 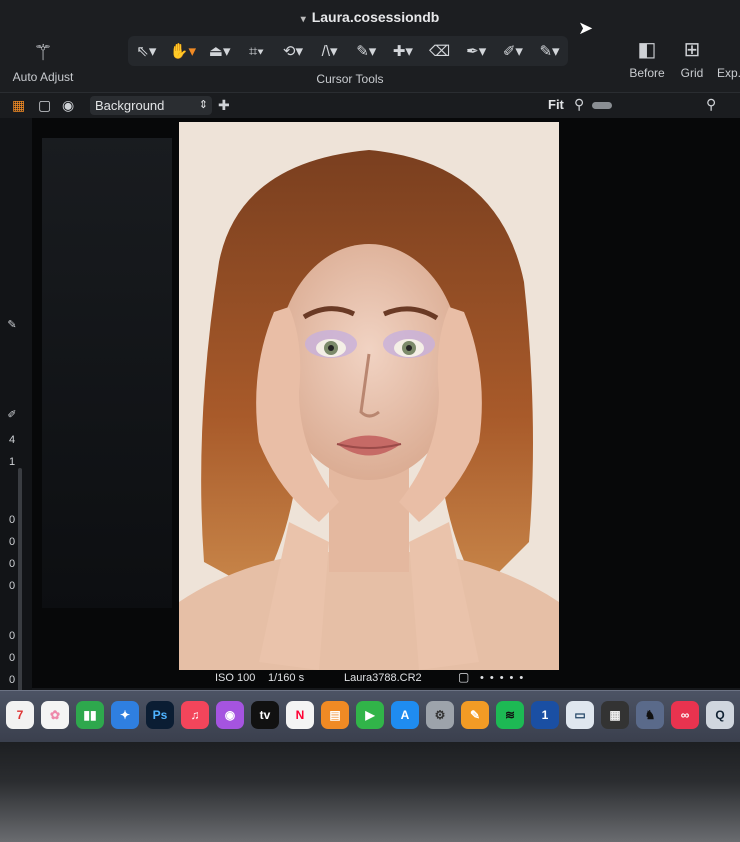 What do you see at coordinates (203, 105) in the screenshot?
I see `chevron-updown-icon: ⇕` at bounding box center [203, 105].